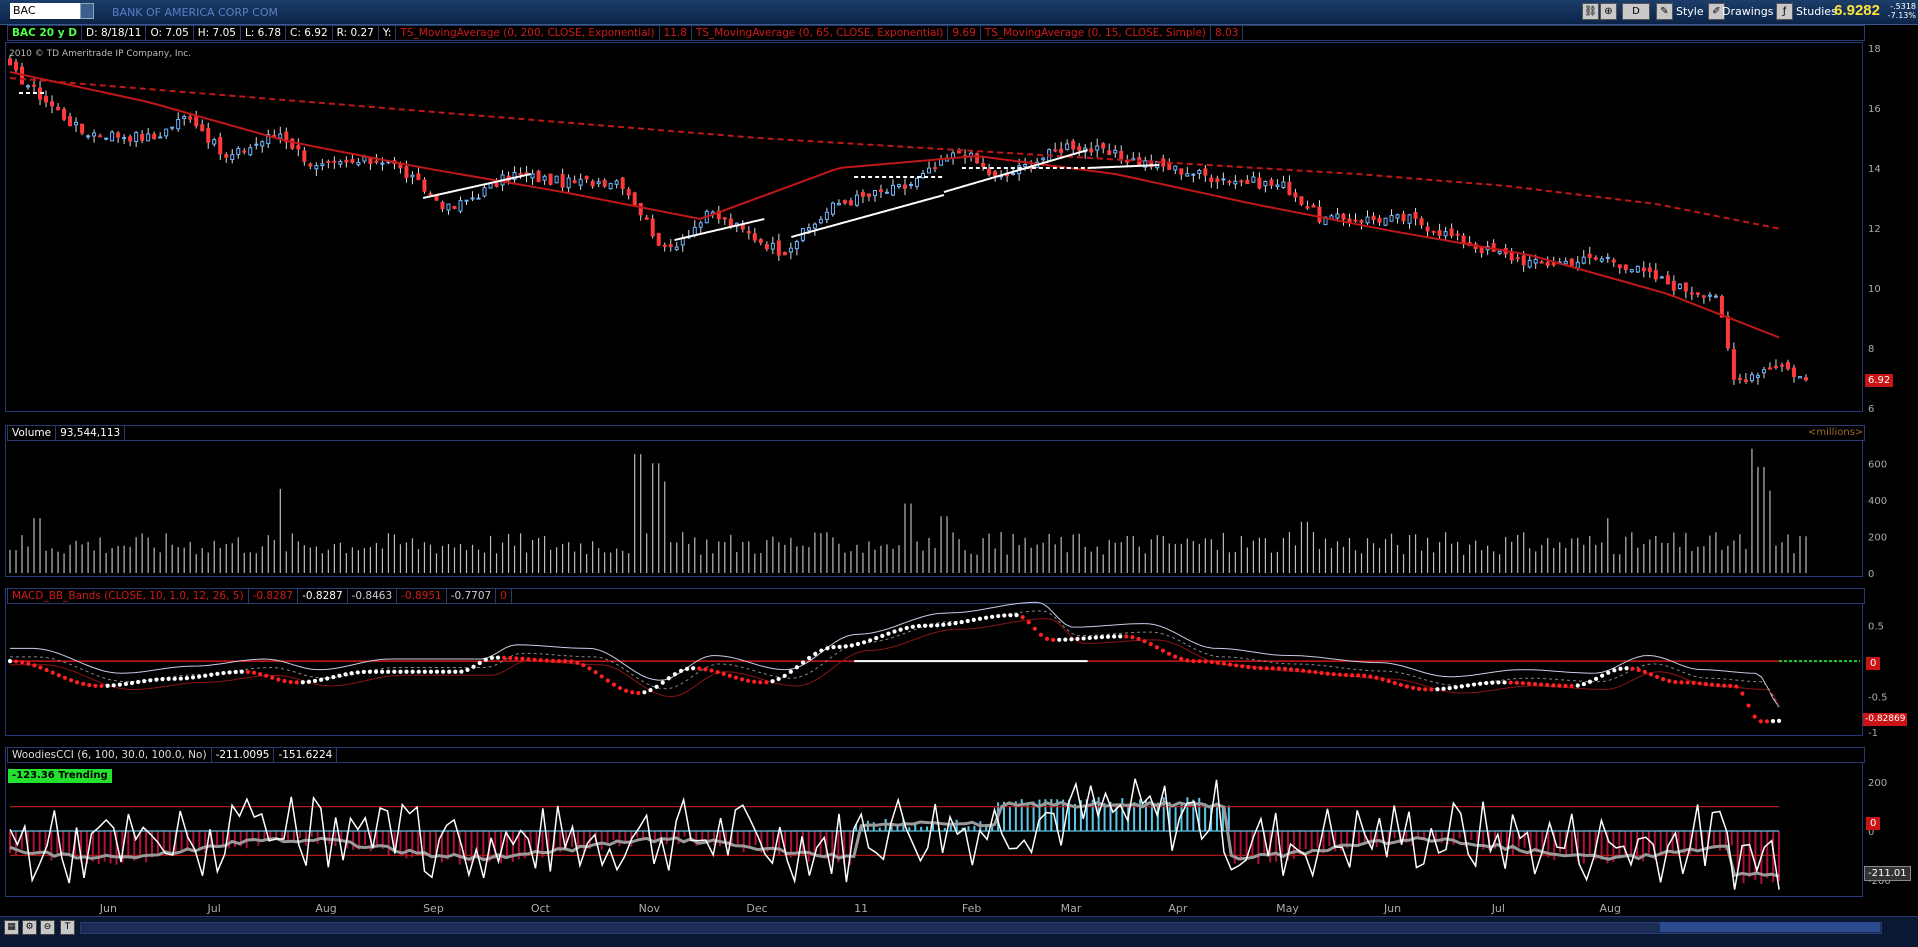 Image resolution: width=1918 pixels, height=947 pixels. What do you see at coordinates (981, 928) in the screenshot?
I see `horizontal-scrollbar` at bounding box center [981, 928].